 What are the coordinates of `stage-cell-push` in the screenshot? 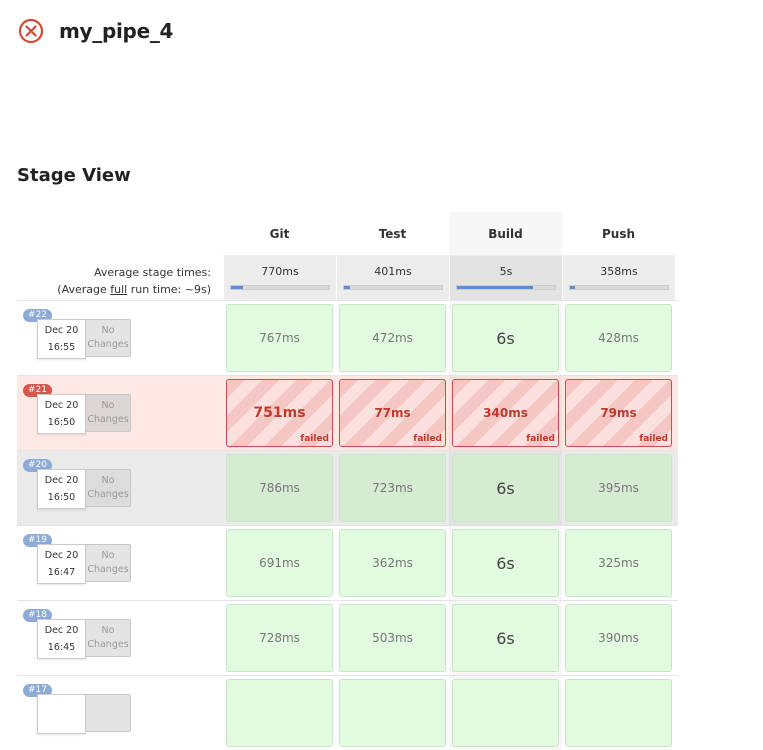 It's located at (618, 713).